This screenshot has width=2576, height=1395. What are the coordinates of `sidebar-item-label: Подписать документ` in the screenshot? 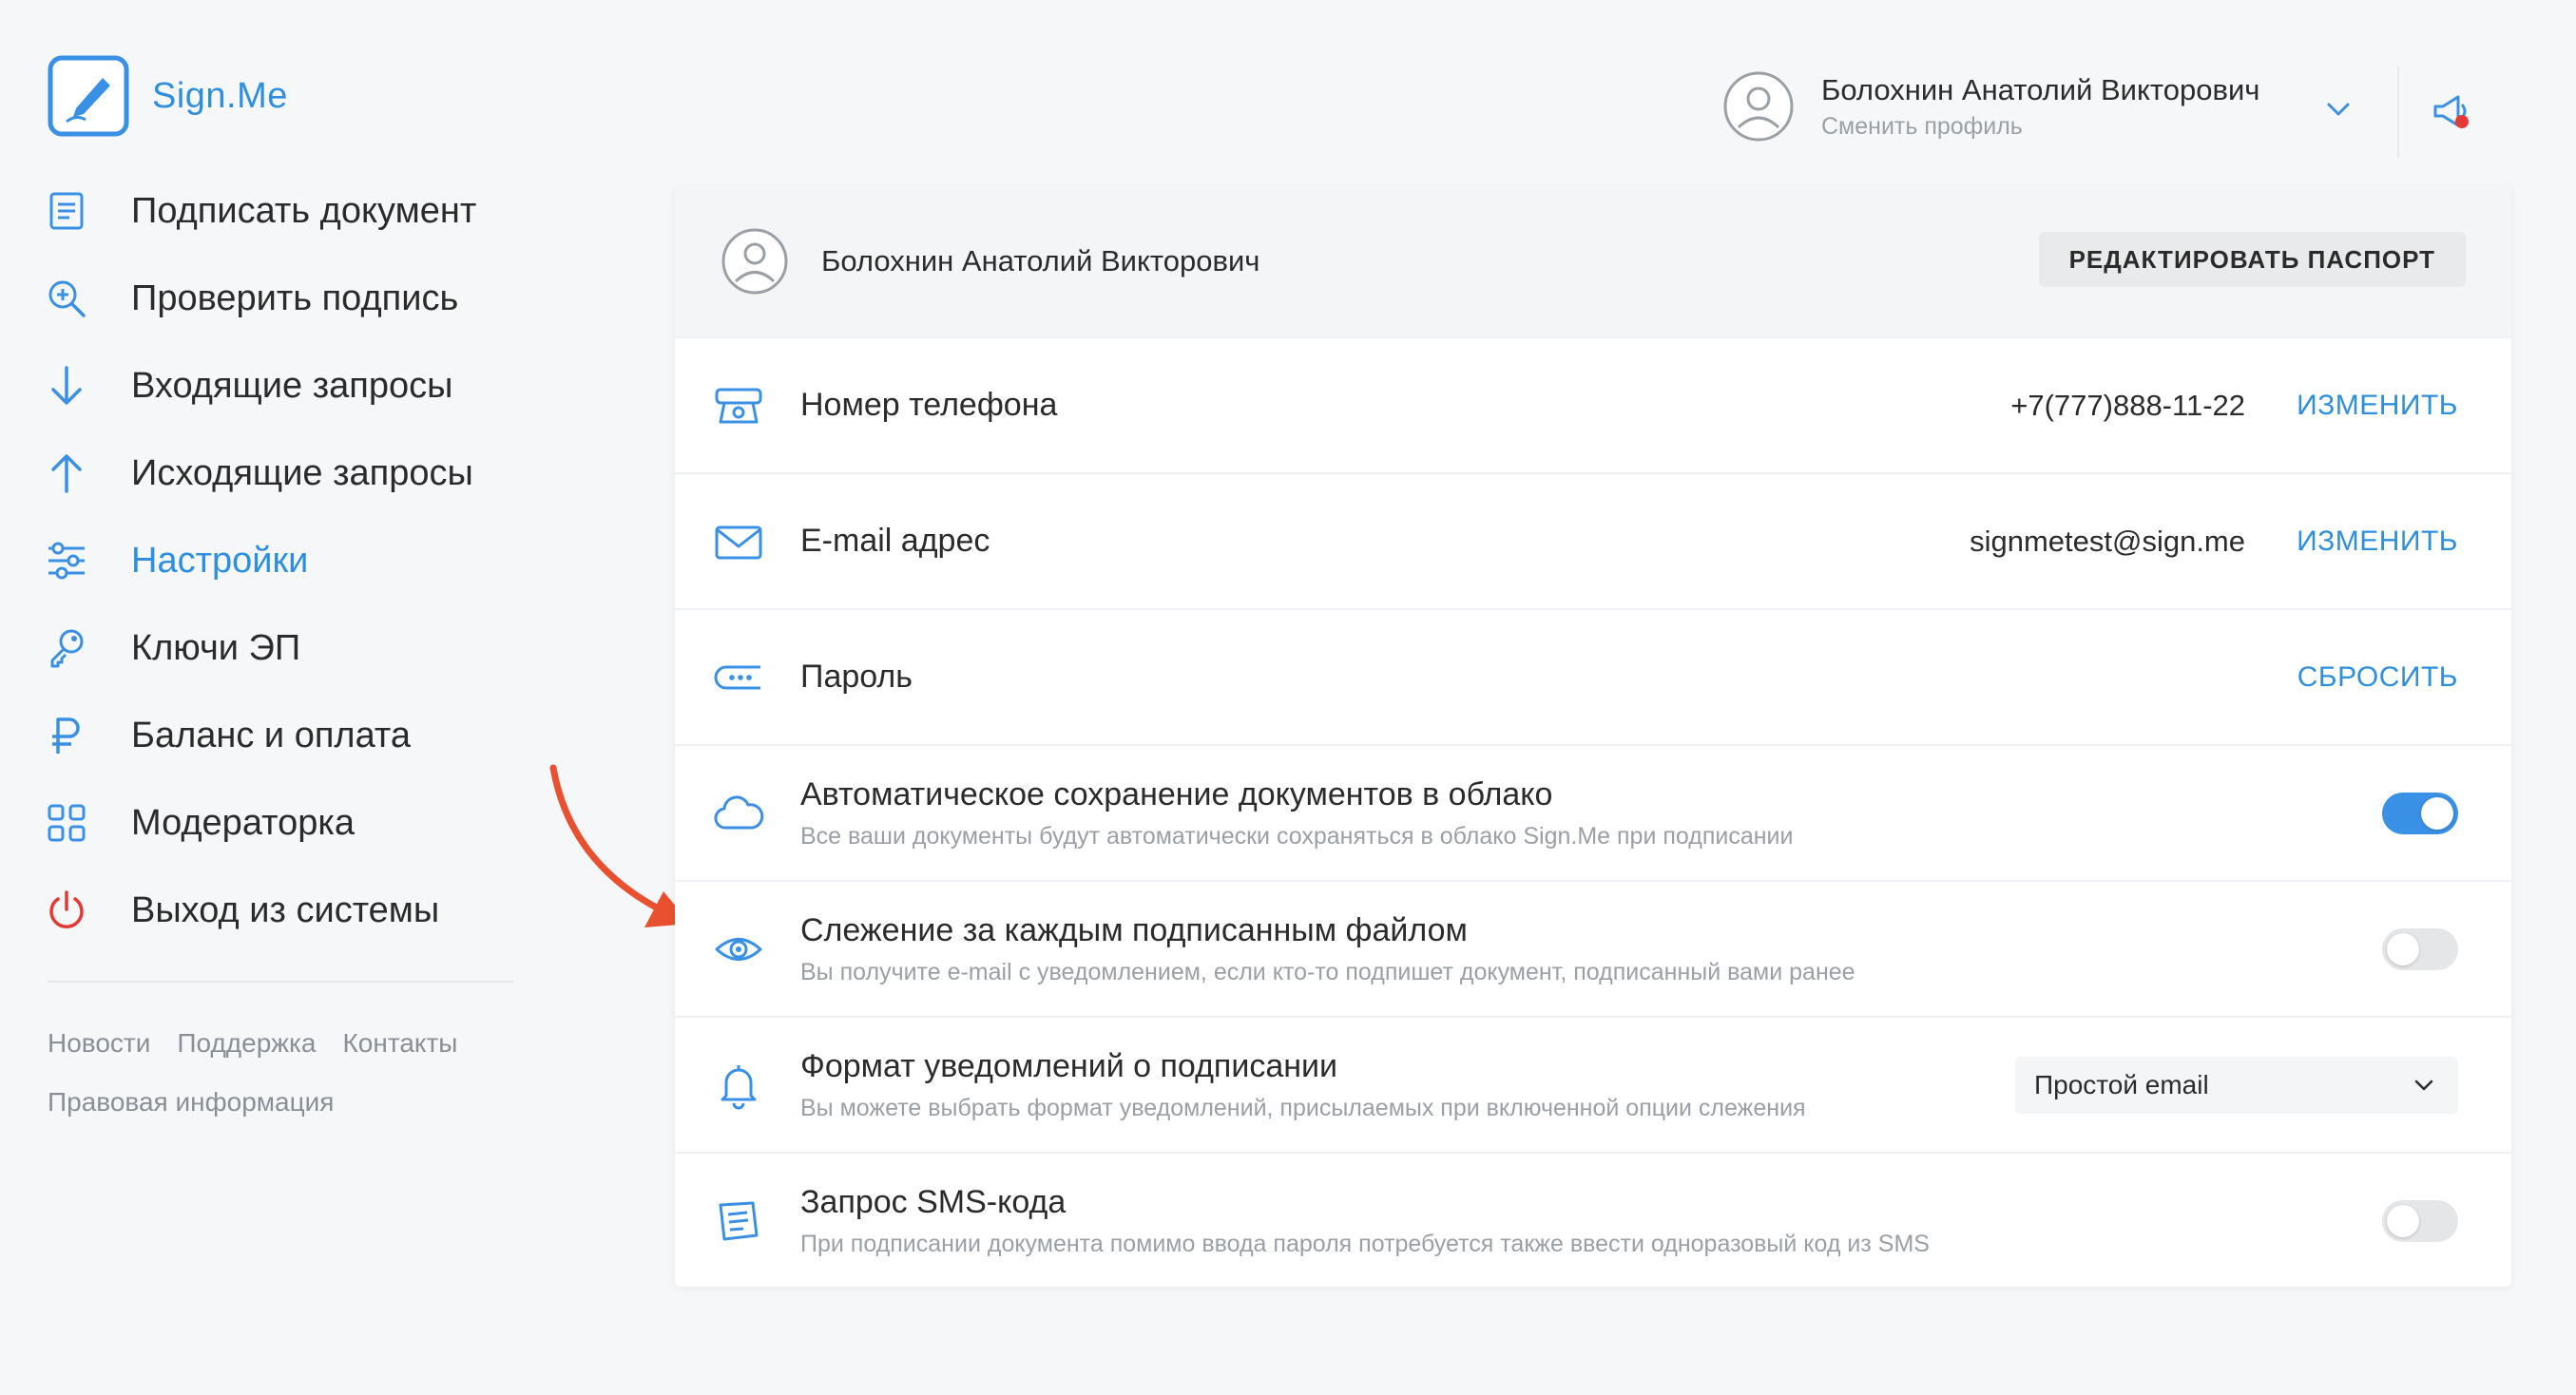 It's located at (304, 210).